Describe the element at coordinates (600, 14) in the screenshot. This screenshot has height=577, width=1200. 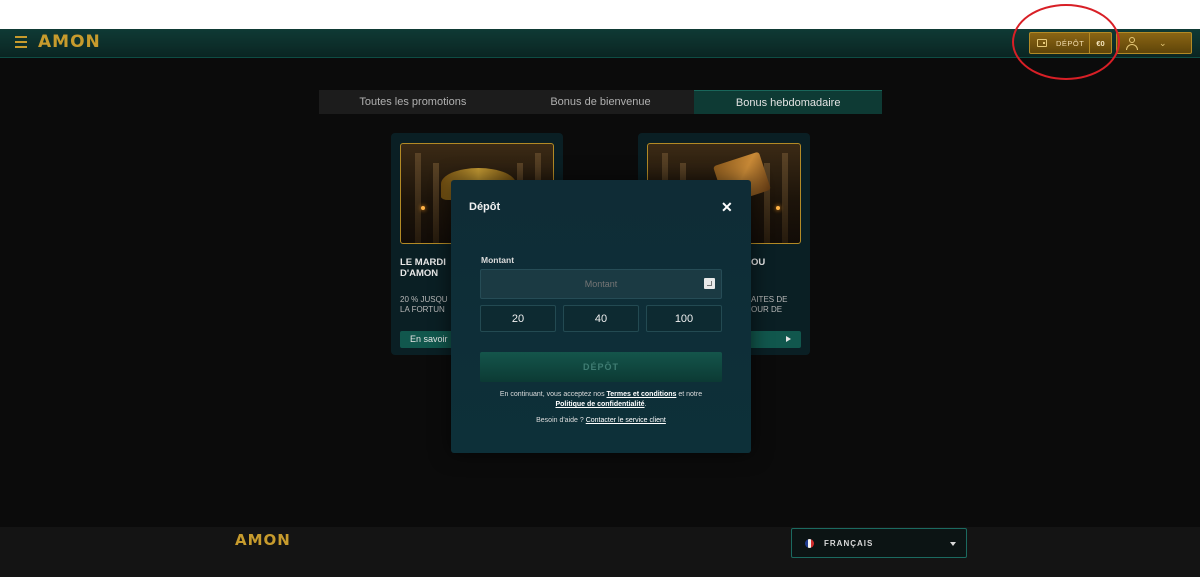
I see `browser-top-area` at that location.